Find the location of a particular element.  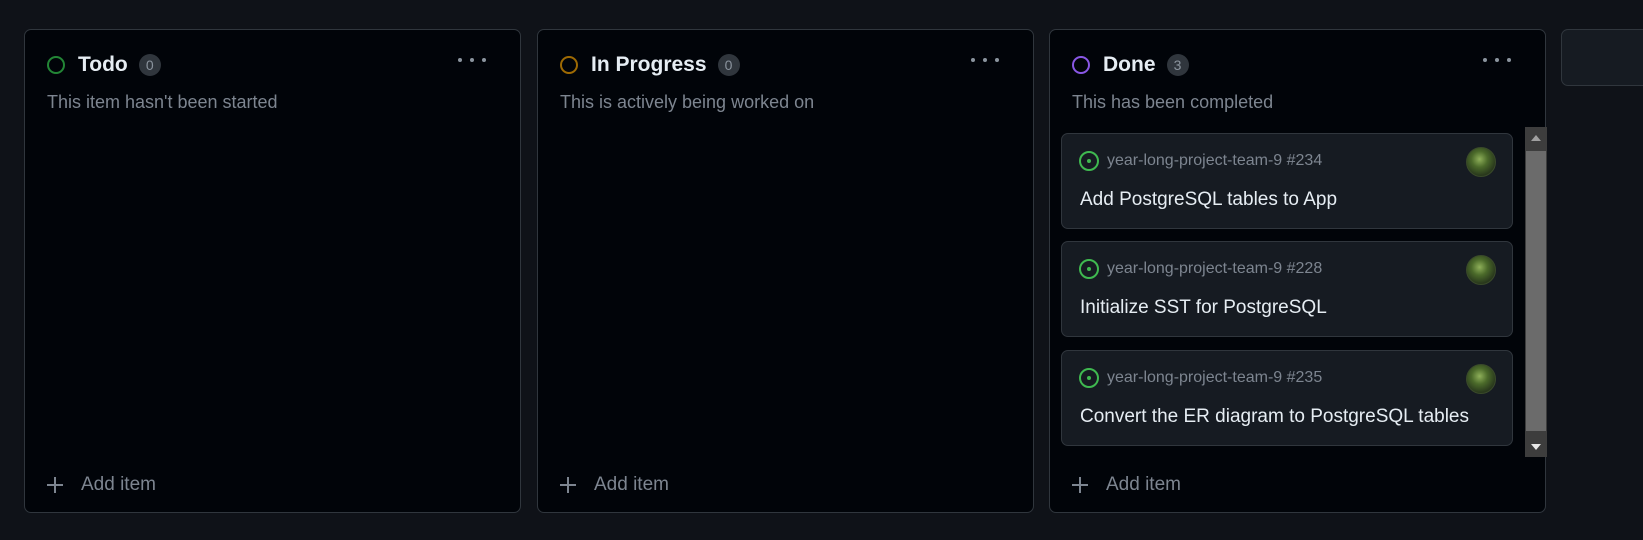

column-title: Done is located at coordinates (1129, 64).